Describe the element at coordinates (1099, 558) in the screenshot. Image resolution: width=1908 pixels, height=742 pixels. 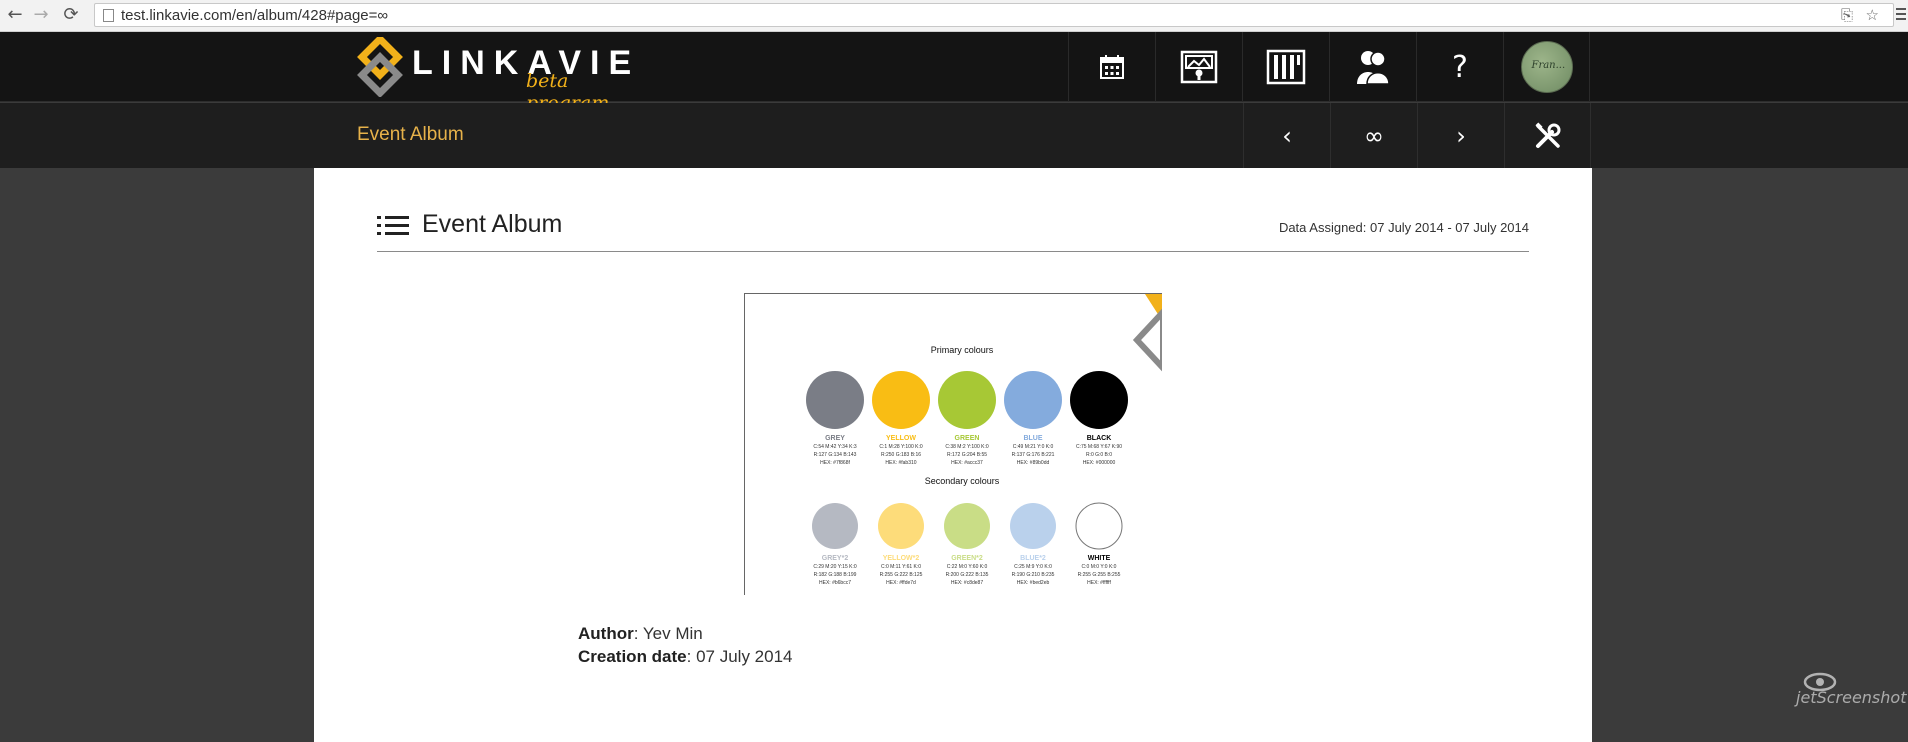
I see `swatch-label: WHITE` at that location.